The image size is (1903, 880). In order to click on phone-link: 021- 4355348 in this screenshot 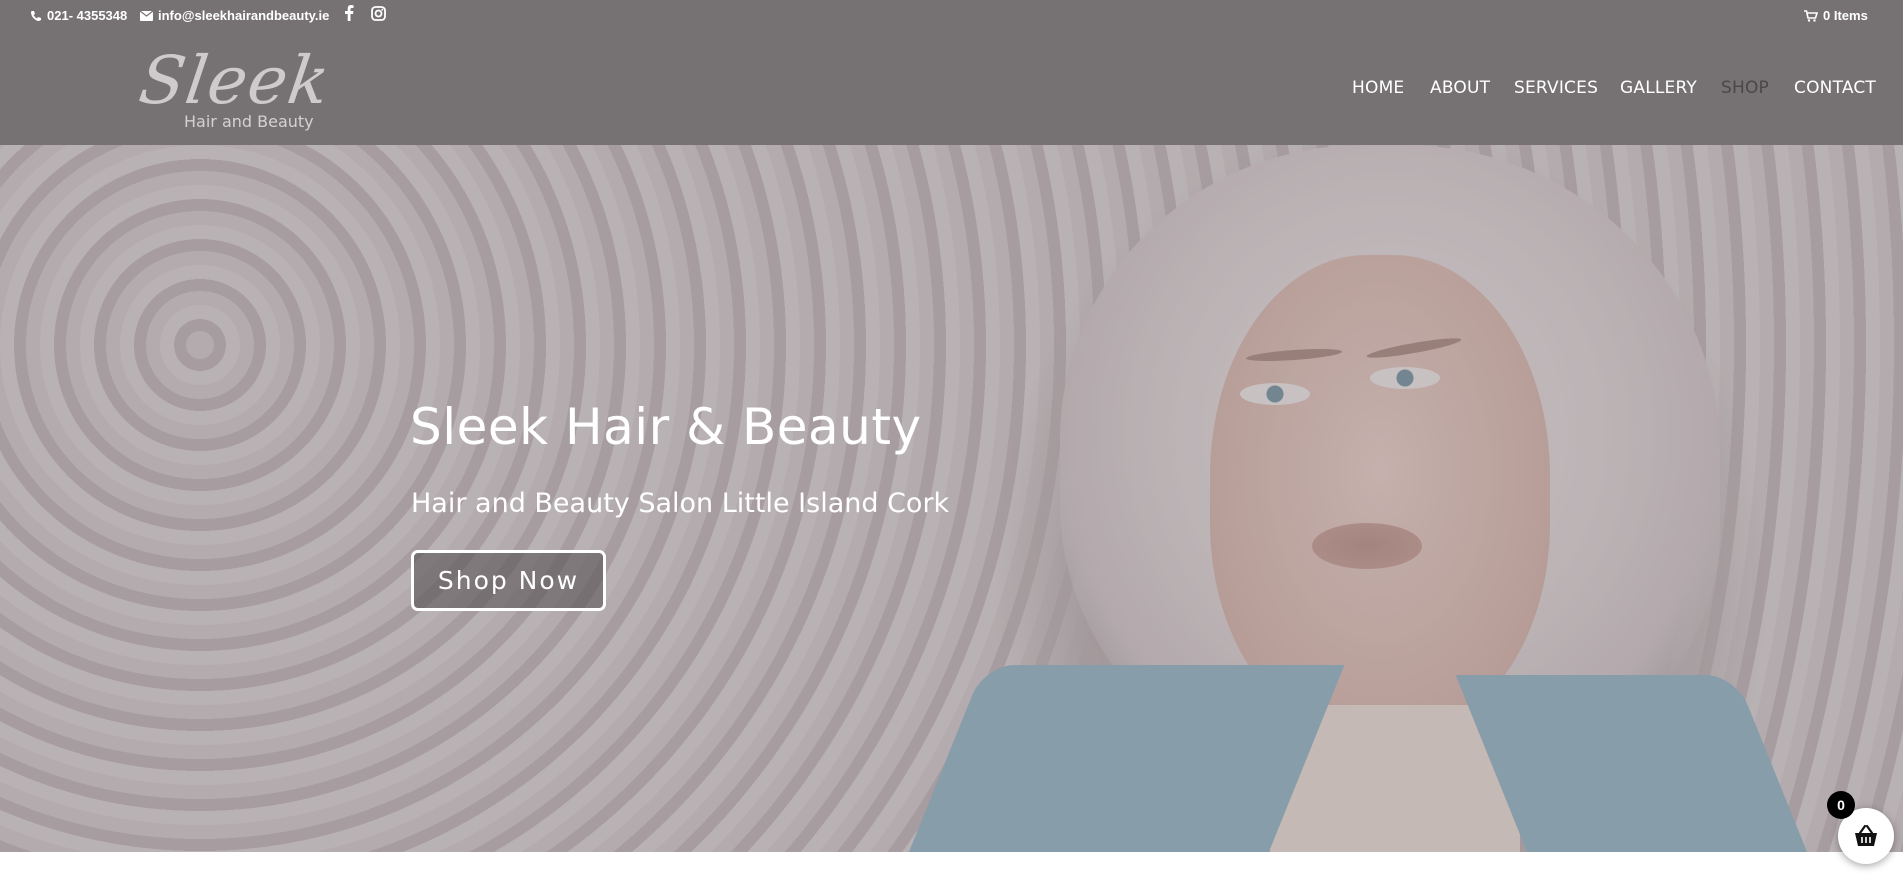, I will do `click(78, 15)`.